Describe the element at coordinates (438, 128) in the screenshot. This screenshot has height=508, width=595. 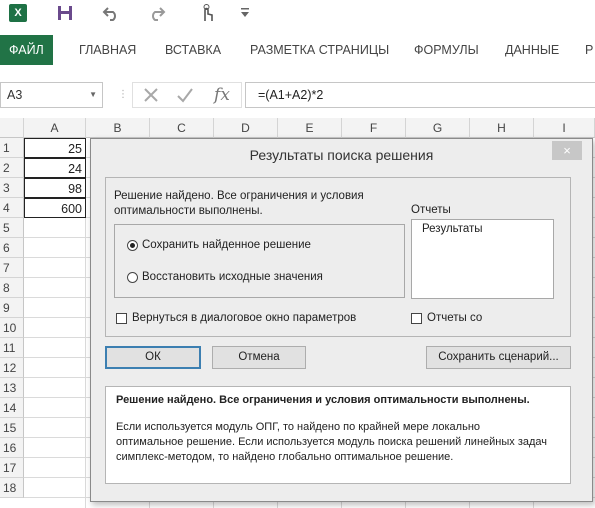
I see `column-header: G` at that location.